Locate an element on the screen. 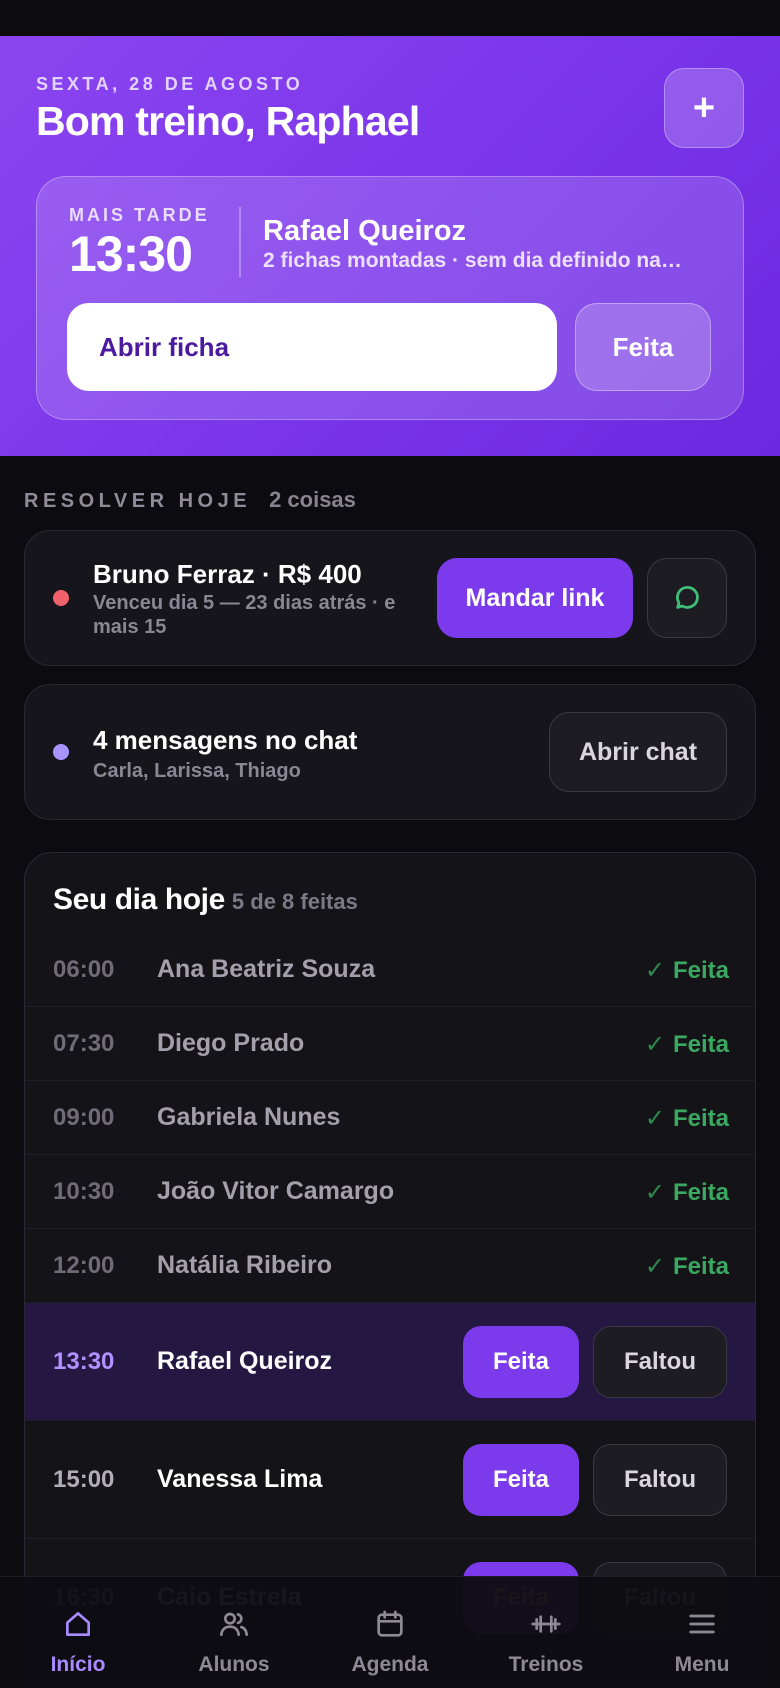 The image size is (780, 1688). tab-home: Início is located at coordinates (78, 1632).